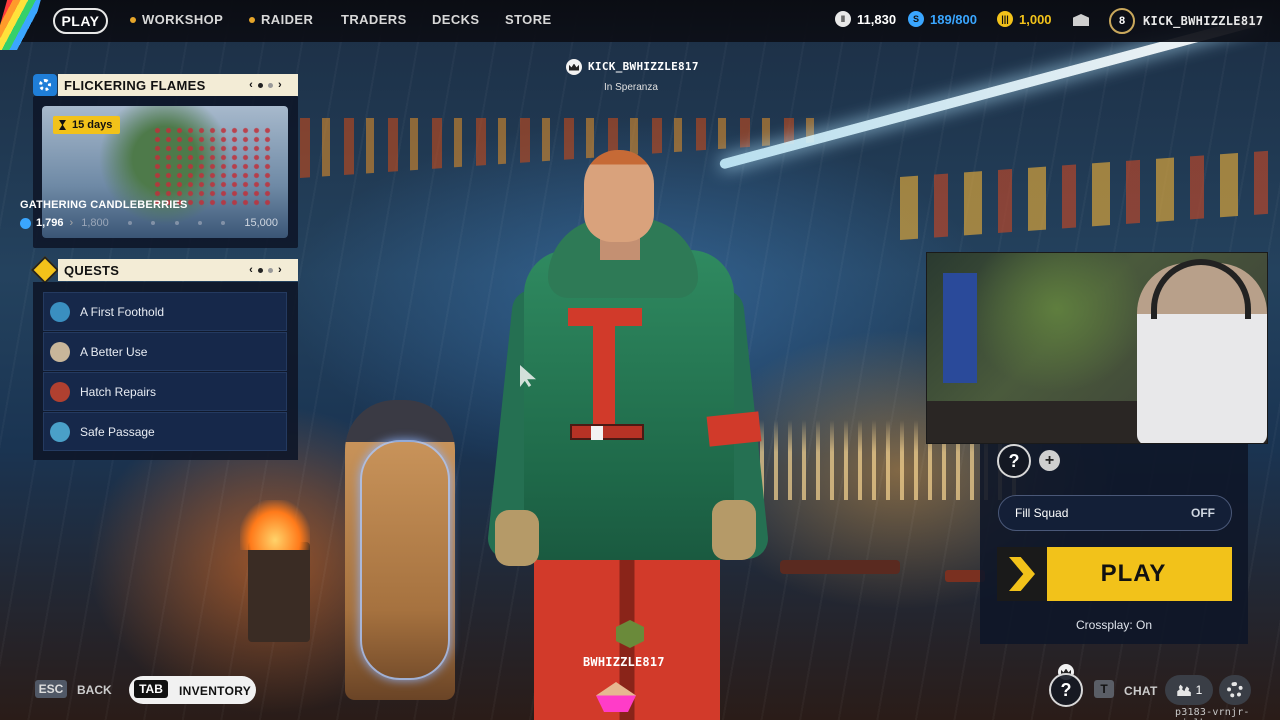 The height and width of the screenshot is (720, 1280). What do you see at coordinates (405, 560) in the screenshot?
I see `statue-neon-lights` at bounding box center [405, 560].